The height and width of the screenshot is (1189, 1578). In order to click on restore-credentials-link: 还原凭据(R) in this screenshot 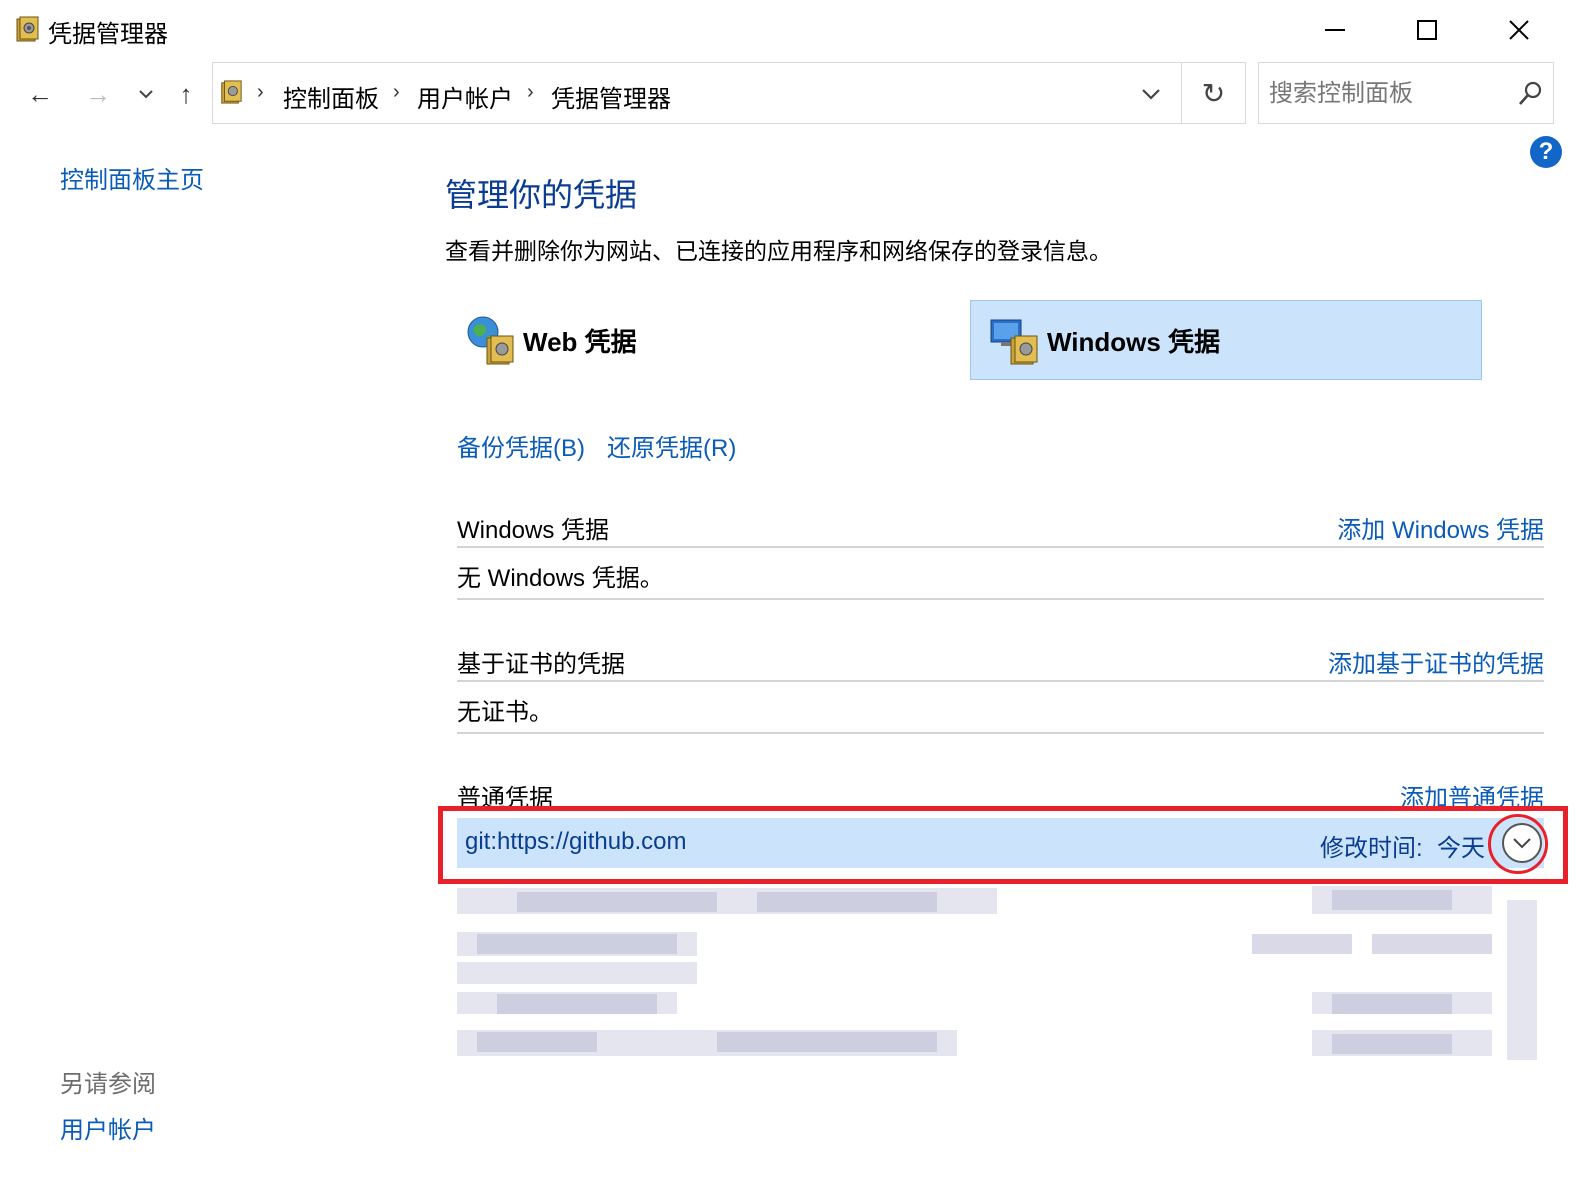, I will do `click(671, 445)`.